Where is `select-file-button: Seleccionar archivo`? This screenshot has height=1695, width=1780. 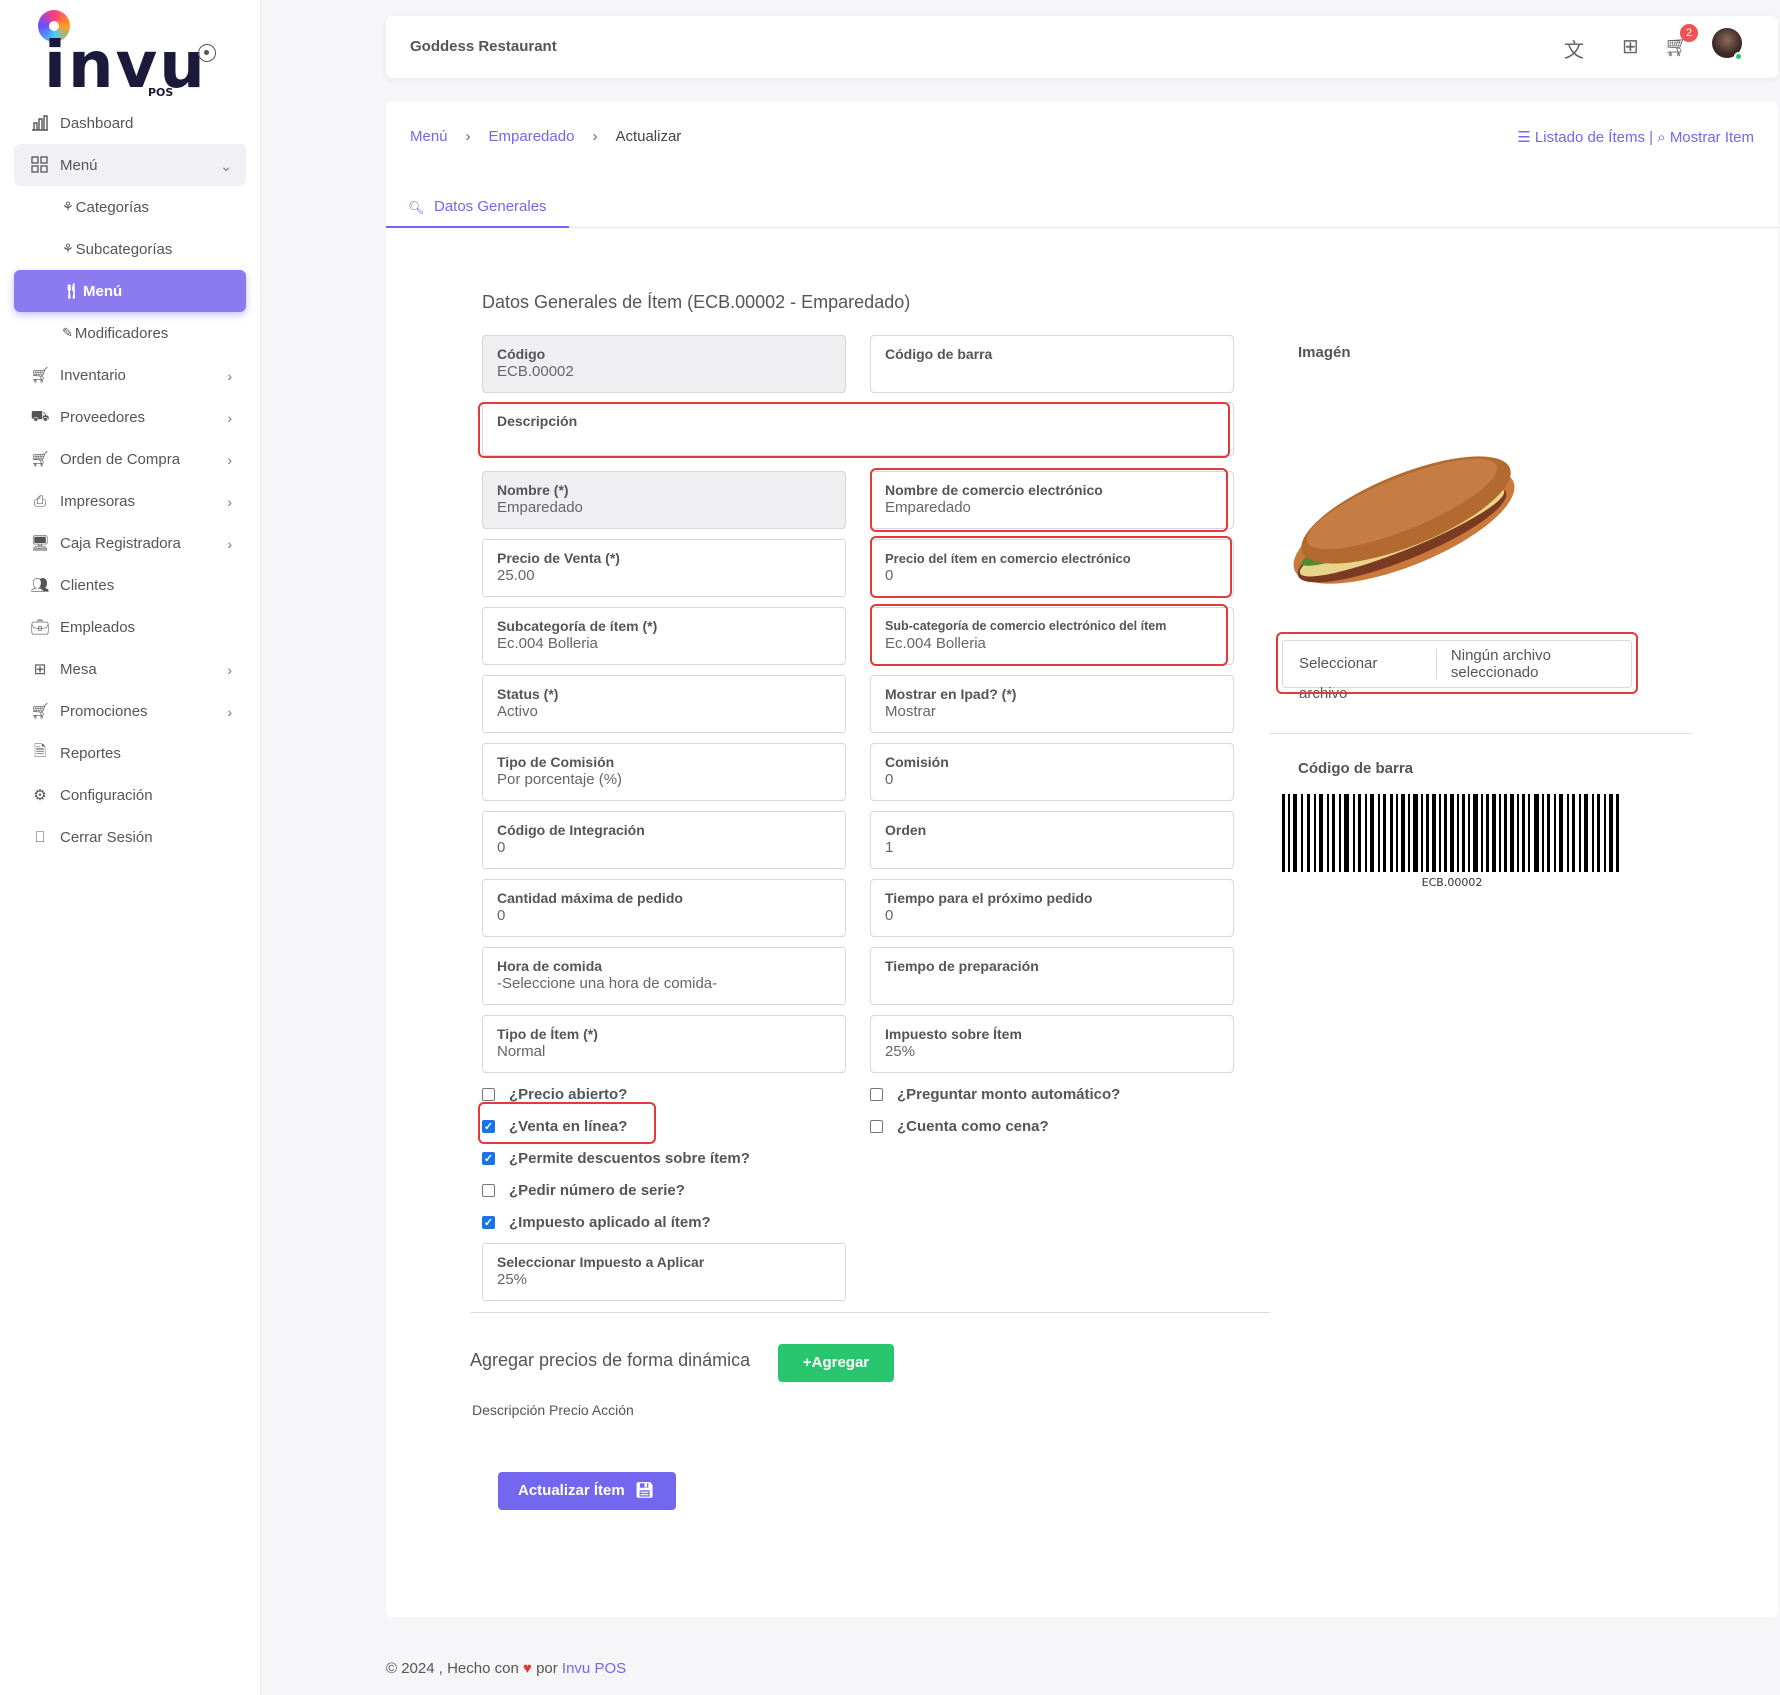 select-file-button: Seleccionar archivo is located at coordinates (1360, 675).